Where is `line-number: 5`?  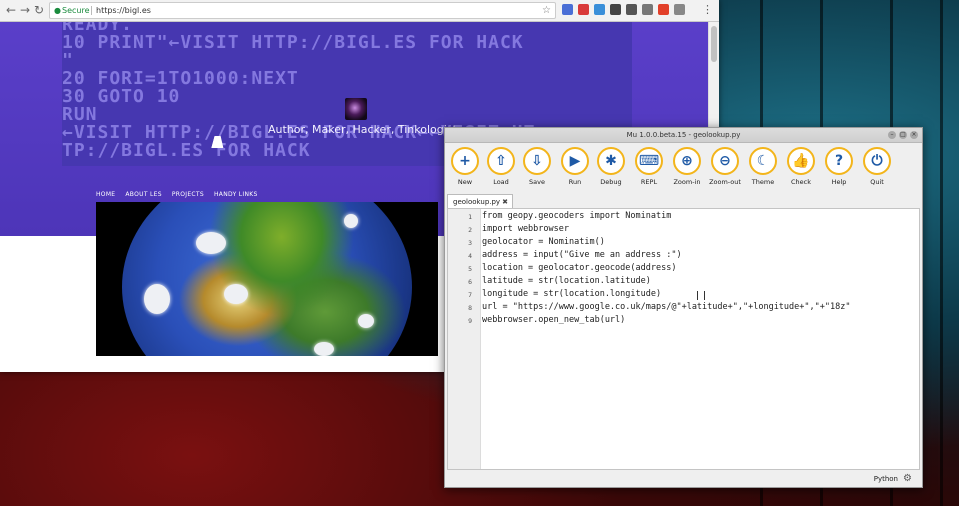 line-number: 5 is located at coordinates (470, 269).